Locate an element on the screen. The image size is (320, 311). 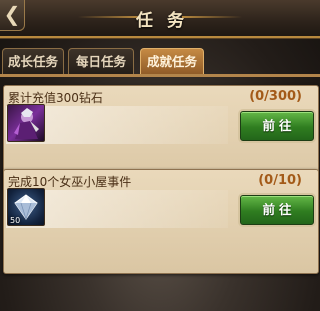
gift-icon is located at coordinates (26, 123).